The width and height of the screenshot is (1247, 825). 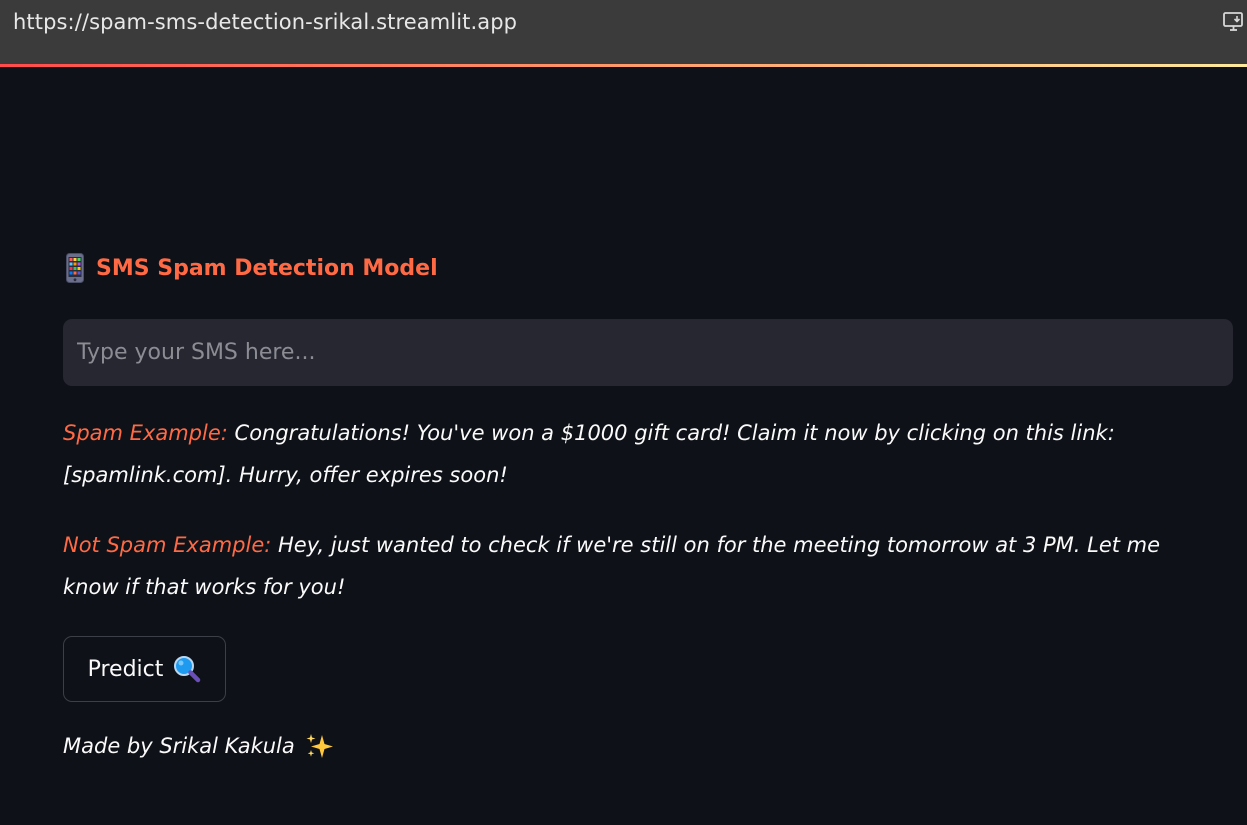 I want to click on predict-button: Predict, so click(x=144, y=669).